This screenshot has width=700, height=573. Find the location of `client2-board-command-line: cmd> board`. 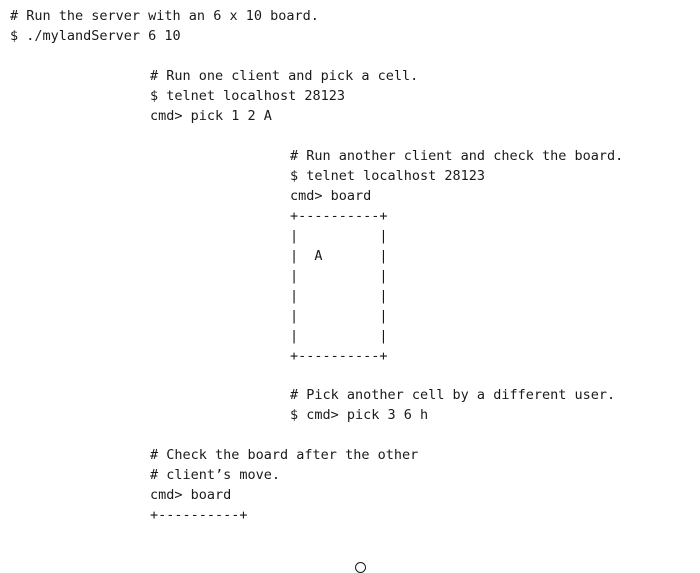

client2-board-command-line: cmd> board is located at coordinates (331, 196).